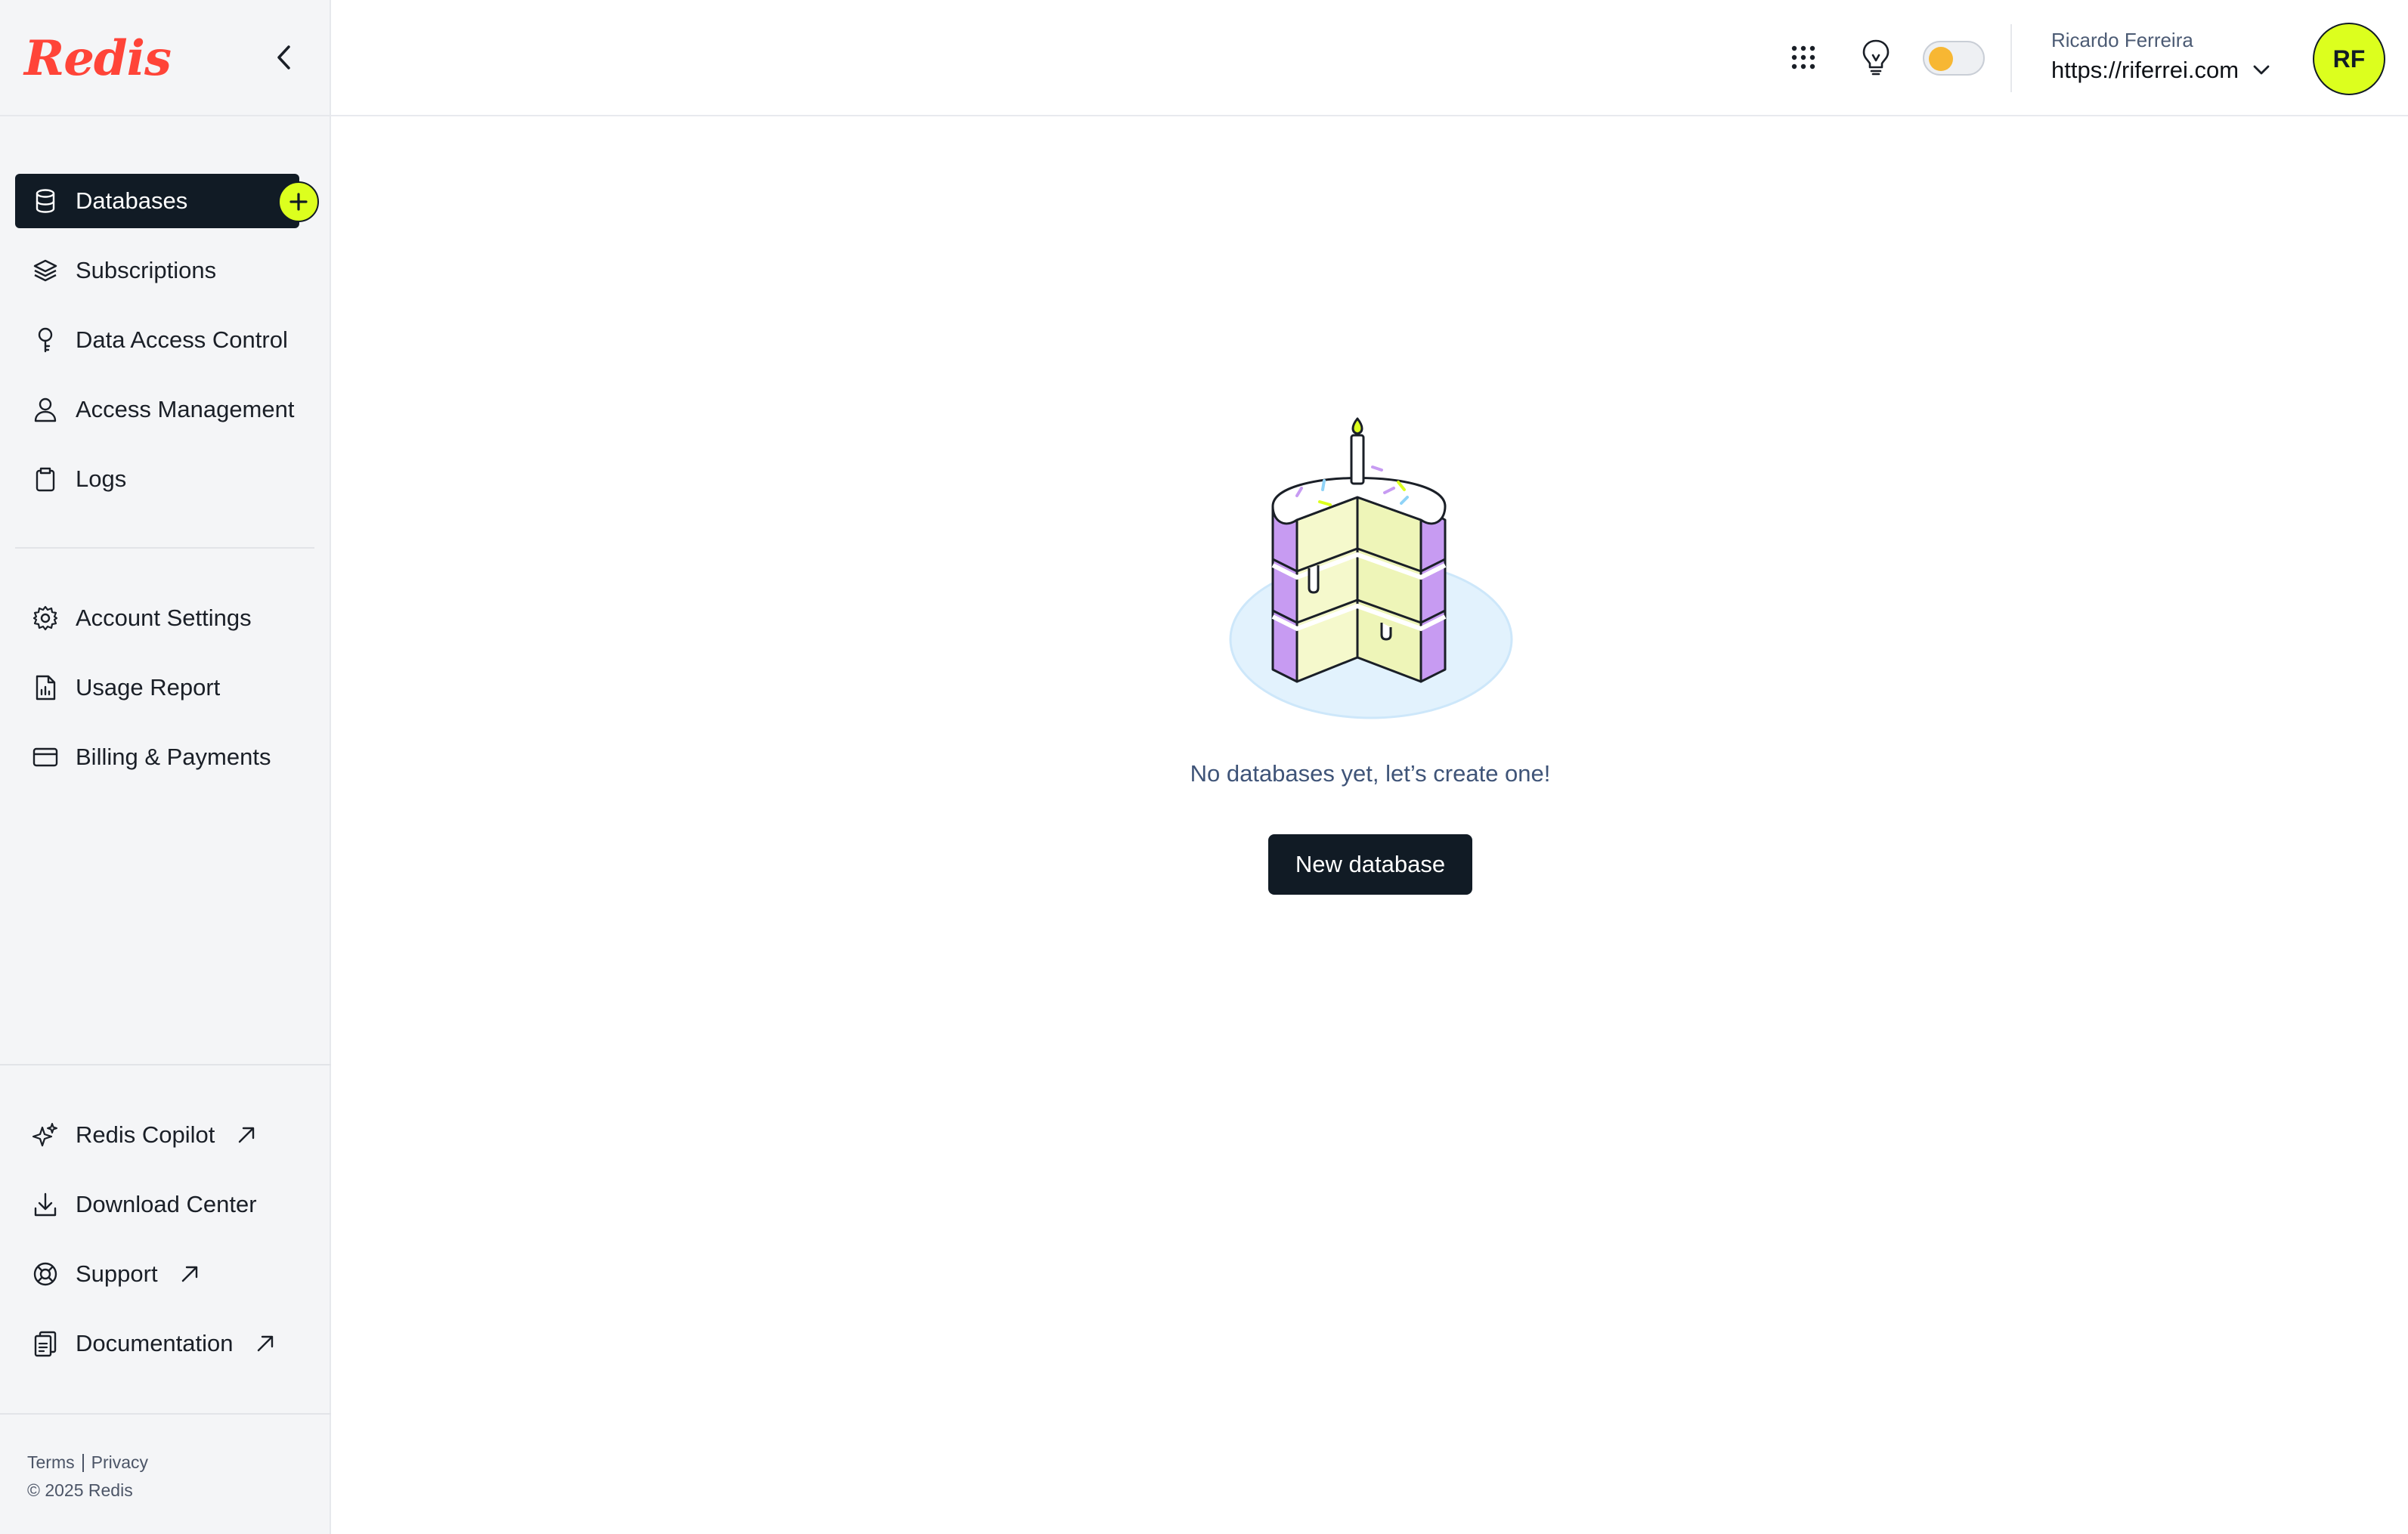 The image size is (2408, 1534). I want to click on chevron-left-icon, so click(283, 57).